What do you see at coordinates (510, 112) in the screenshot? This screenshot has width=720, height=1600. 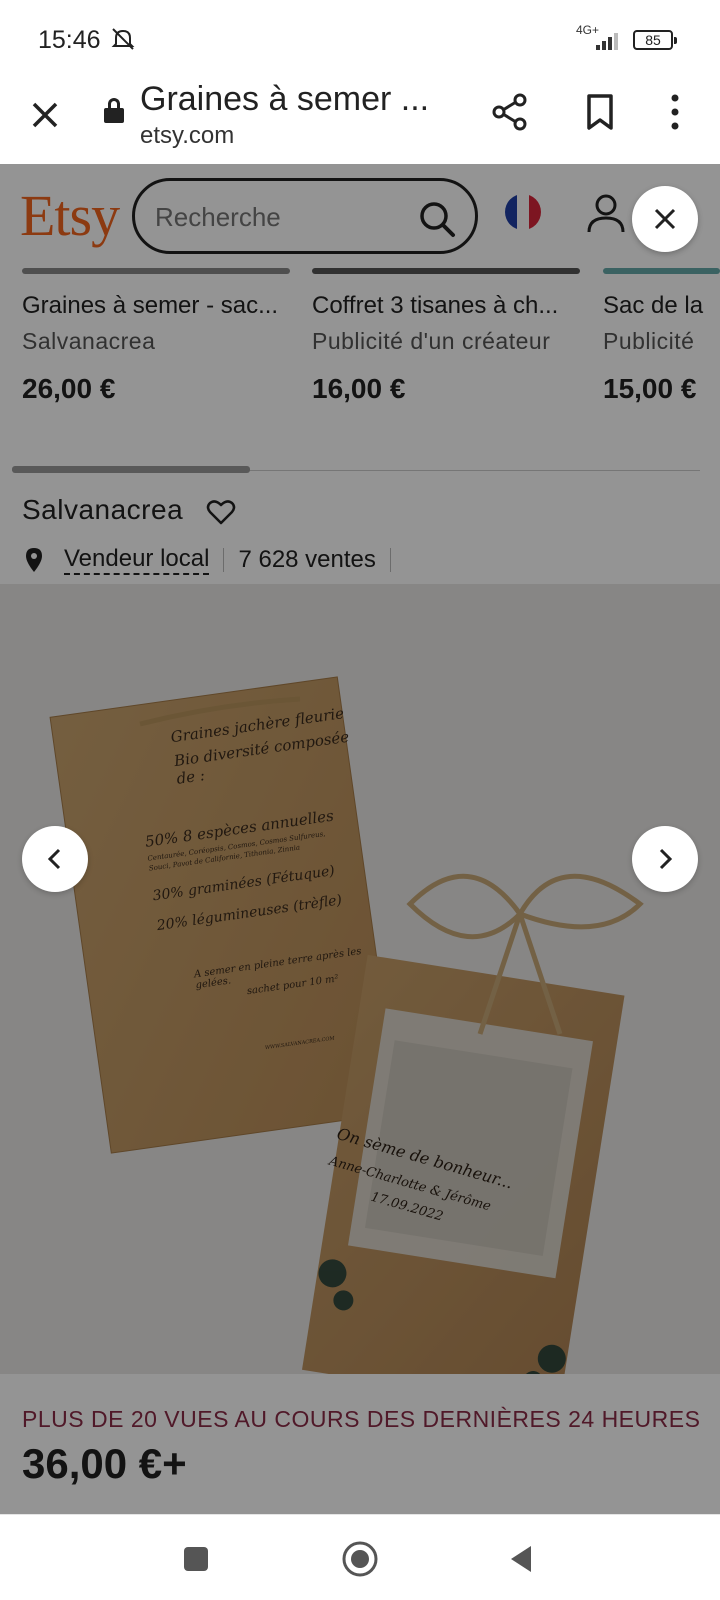 I see `share-icon` at bounding box center [510, 112].